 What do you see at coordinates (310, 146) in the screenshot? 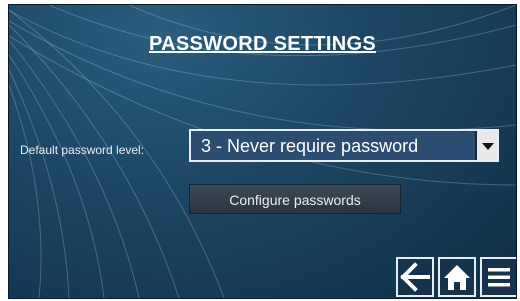
I see `password-level-value: 3 - Never require password` at bounding box center [310, 146].